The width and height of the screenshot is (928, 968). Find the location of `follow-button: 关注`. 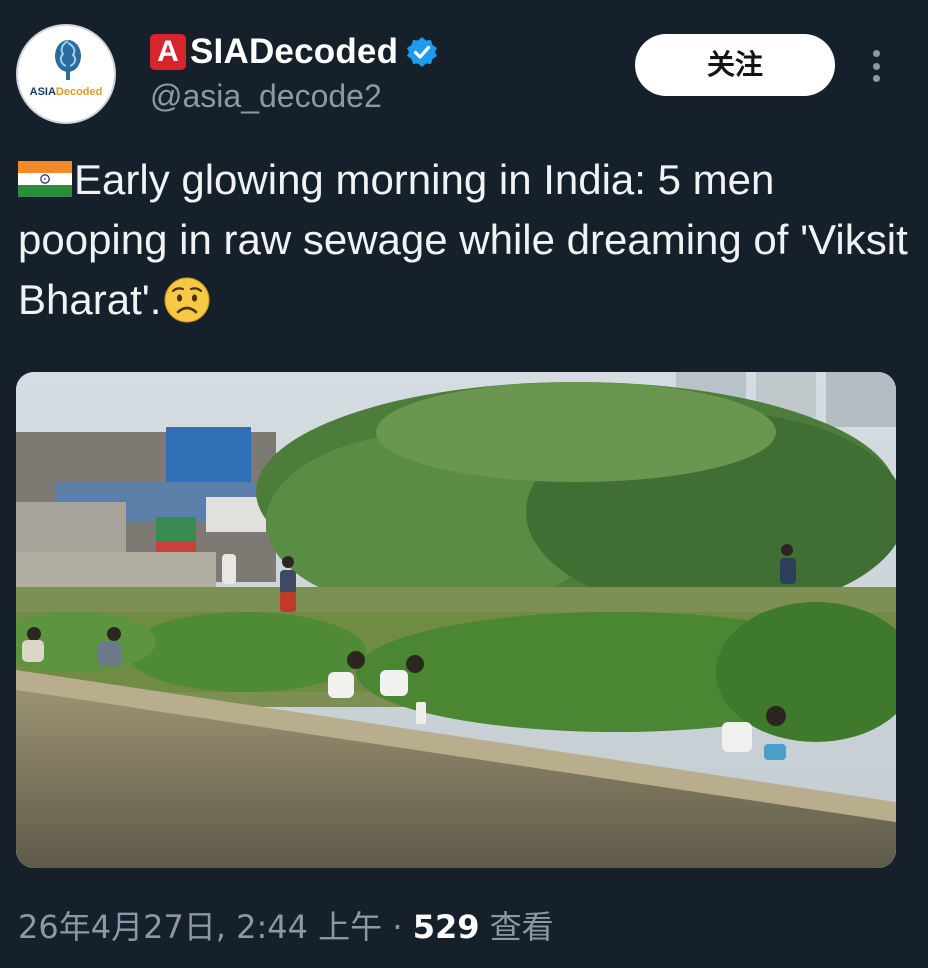

follow-button: 关注 is located at coordinates (735, 65).